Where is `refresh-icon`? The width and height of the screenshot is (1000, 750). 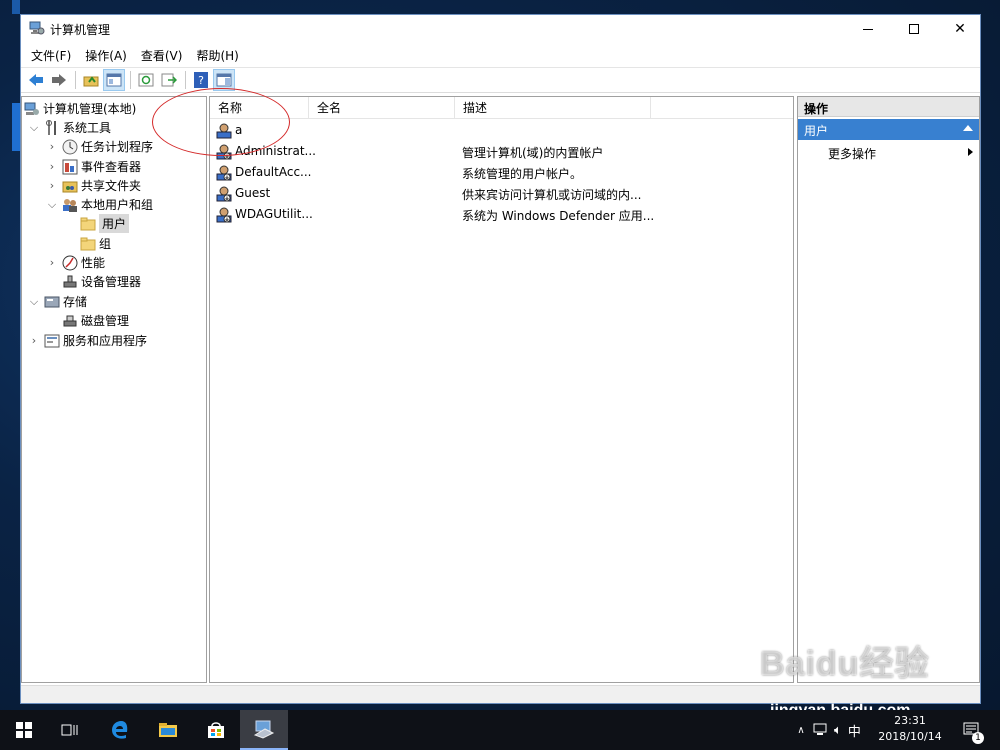
refresh-icon is located at coordinates (146, 80).